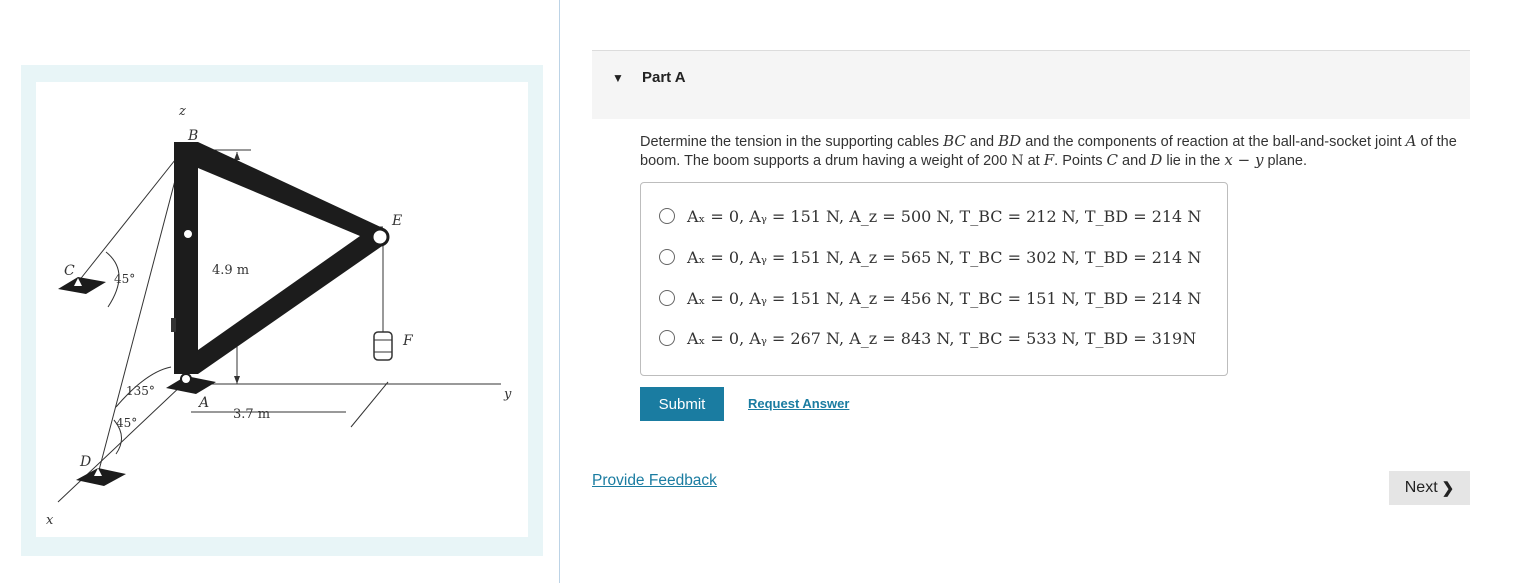  I want to click on support-d, so click(101, 477).